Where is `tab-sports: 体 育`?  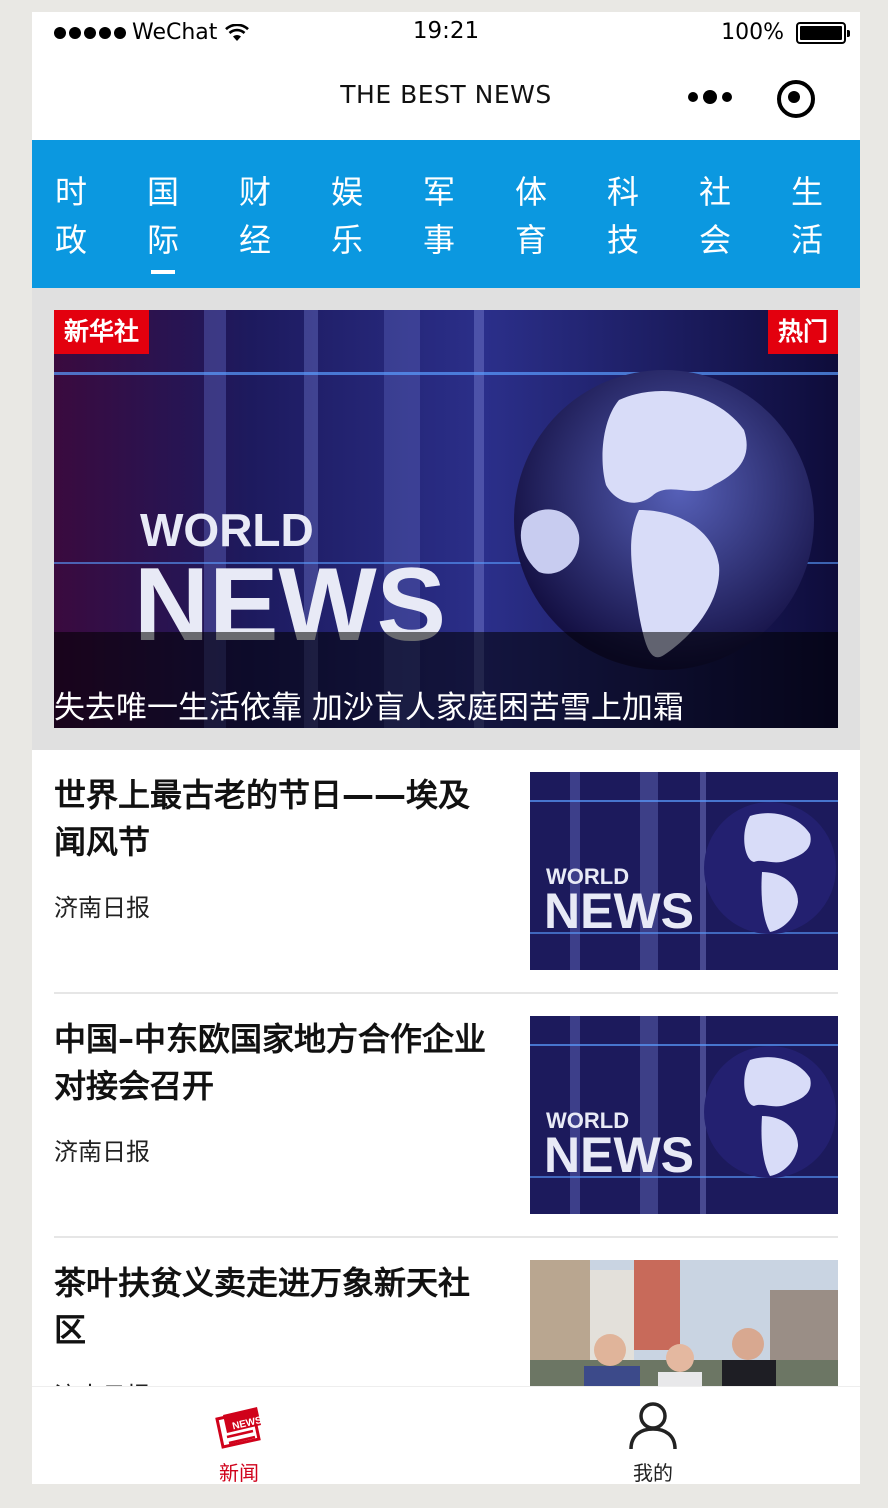
tab-sports: 体 育 is located at coordinates (531, 216).